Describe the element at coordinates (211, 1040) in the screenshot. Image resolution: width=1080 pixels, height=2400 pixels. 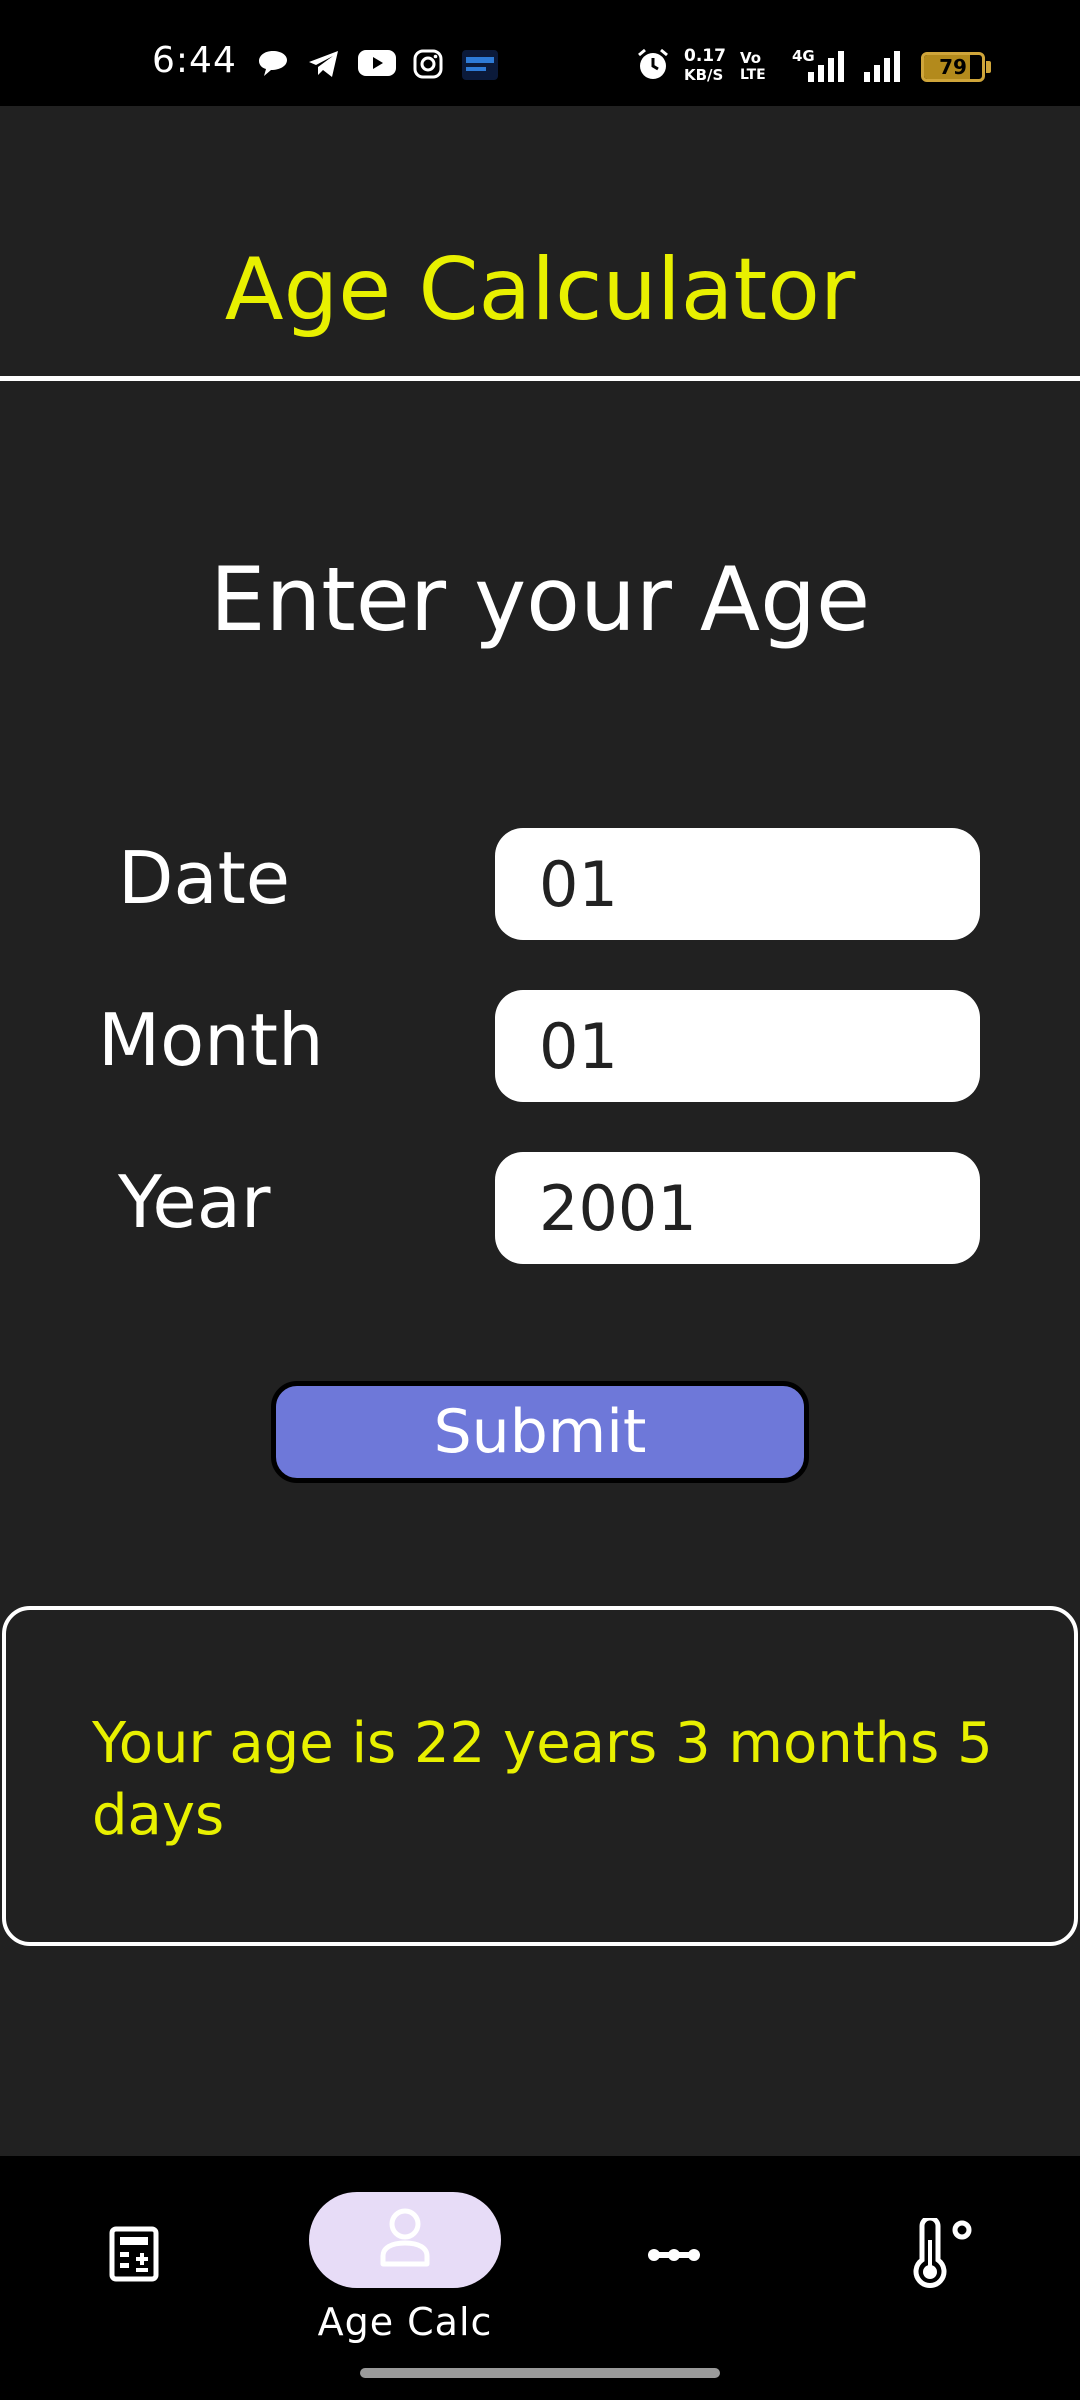
I see `month-label: Month` at that location.